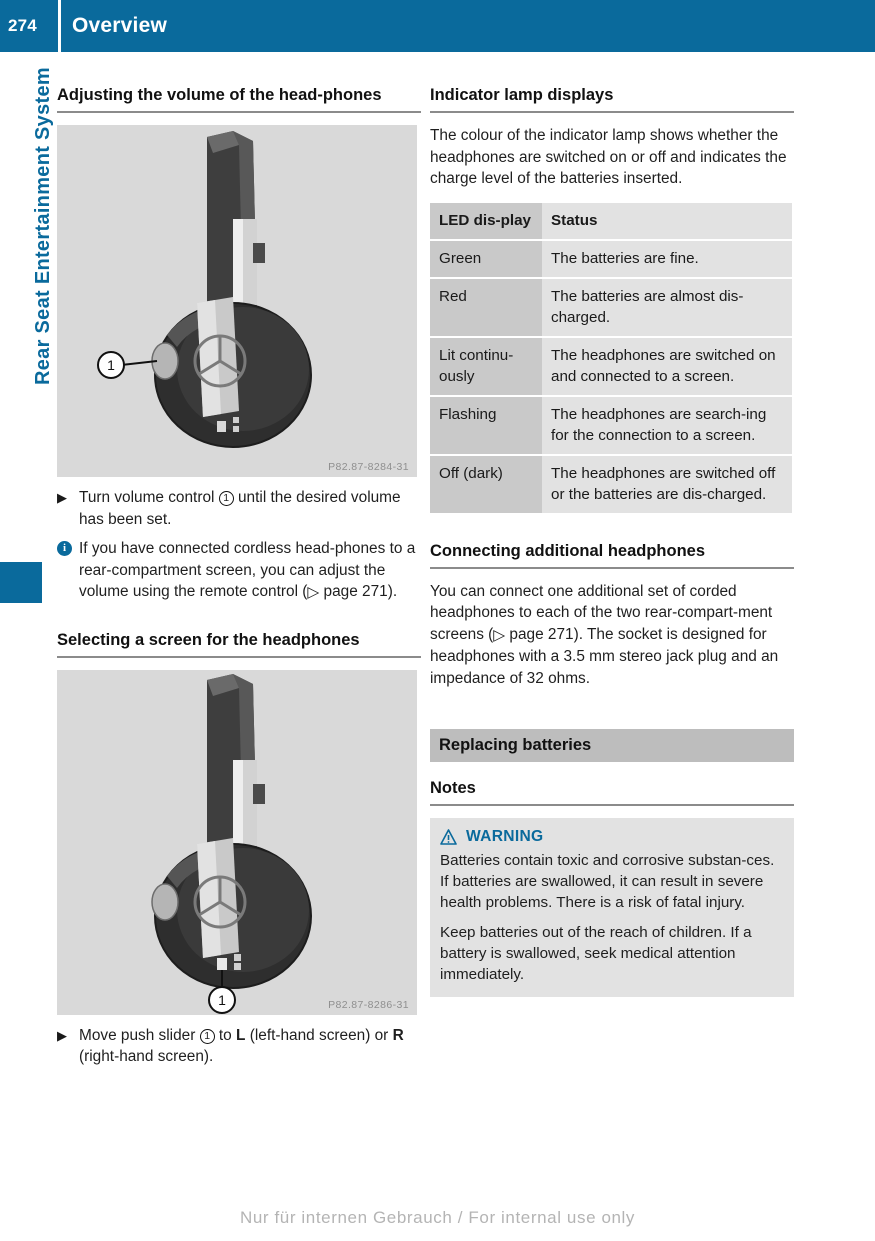 The height and width of the screenshot is (1241, 875). Describe the element at coordinates (241, 1035) in the screenshot. I see `key-label-left: L` at that location.